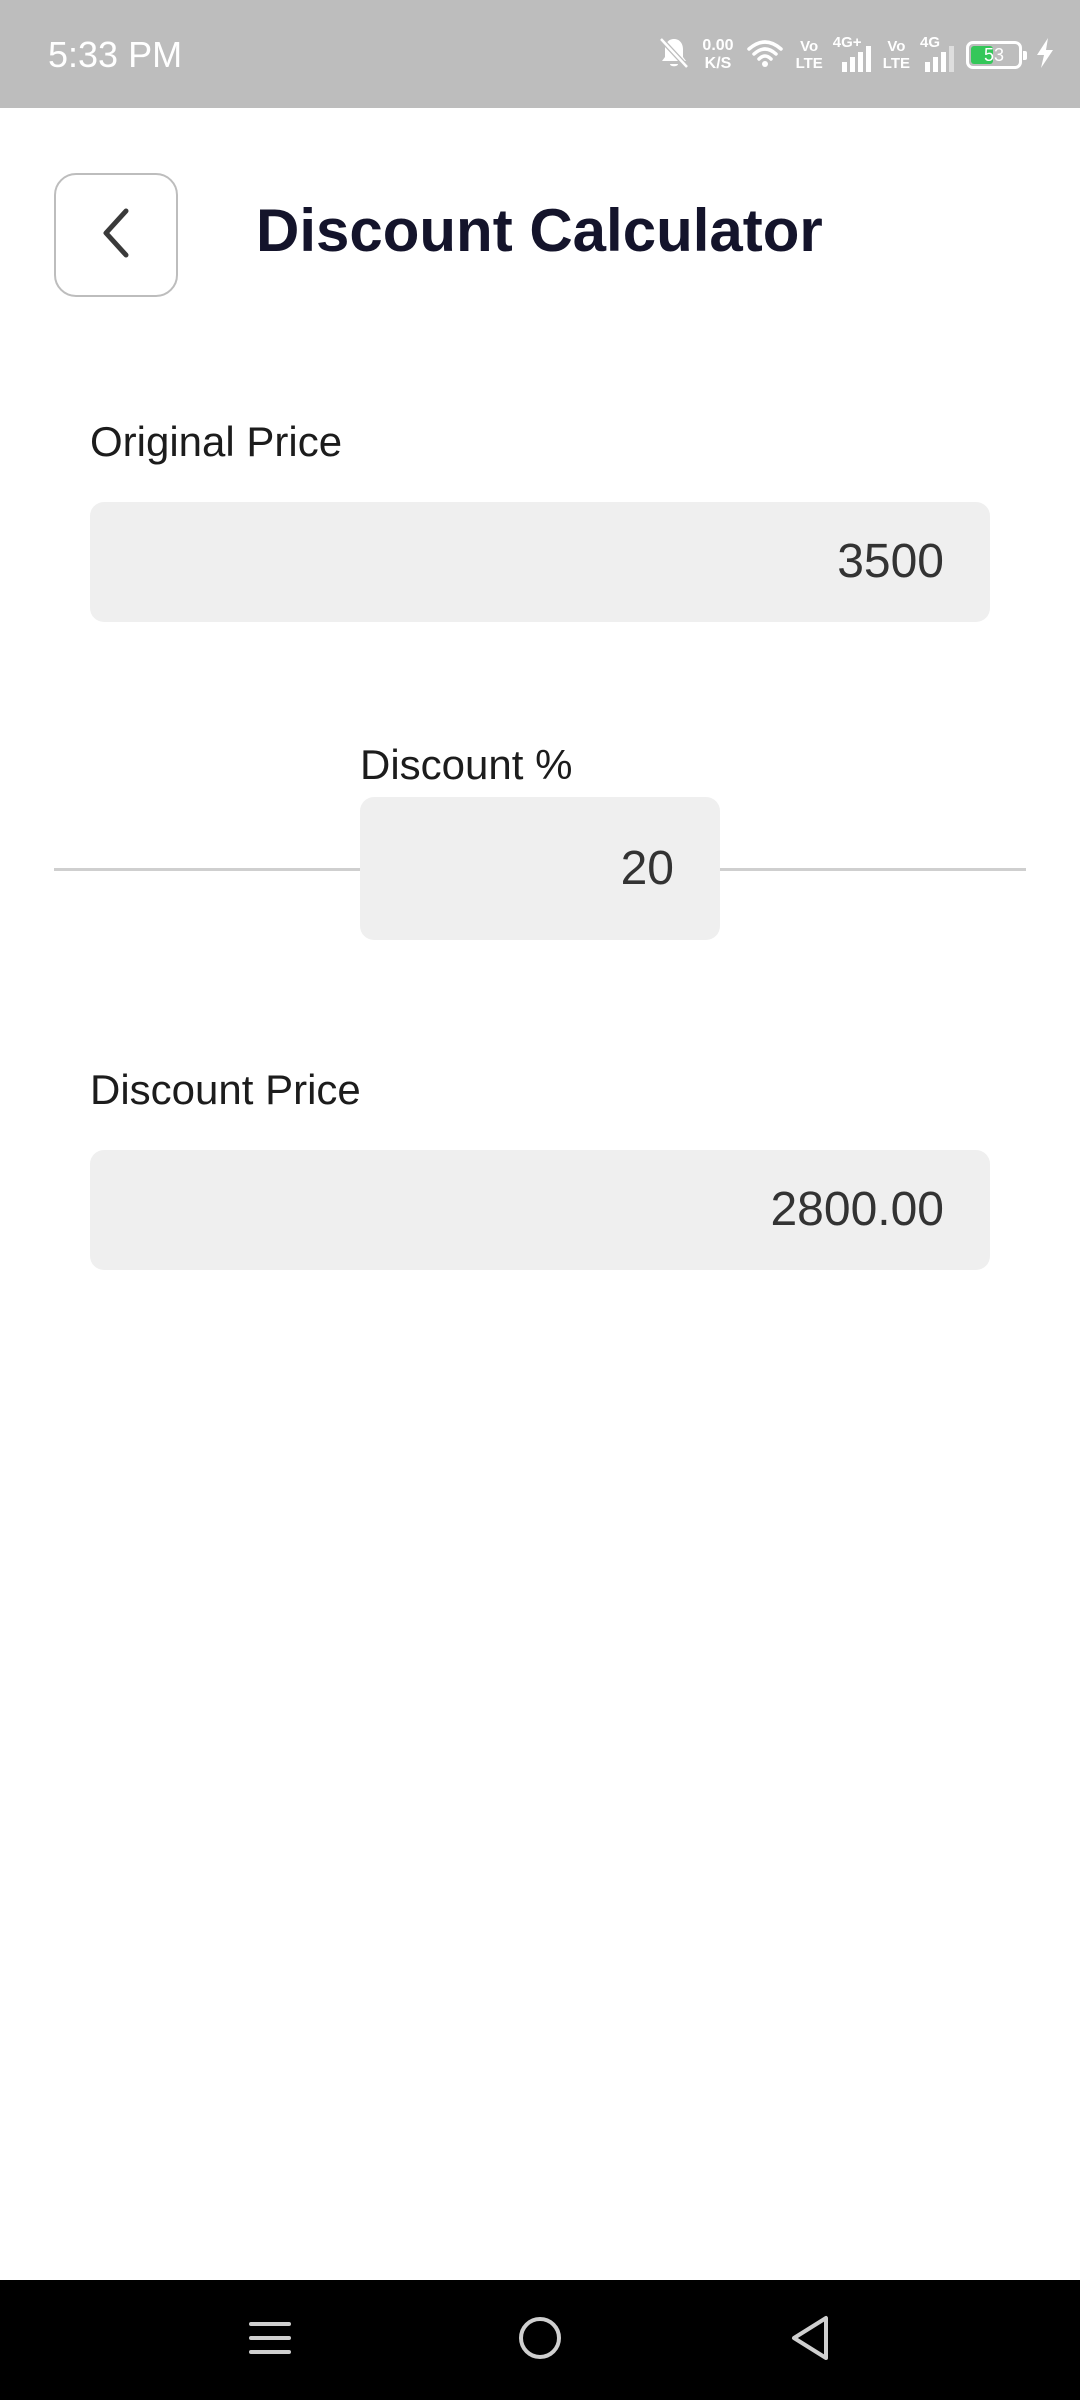 The image size is (1080, 2400). I want to click on sim2-volte: Vo LTE, so click(896, 55).